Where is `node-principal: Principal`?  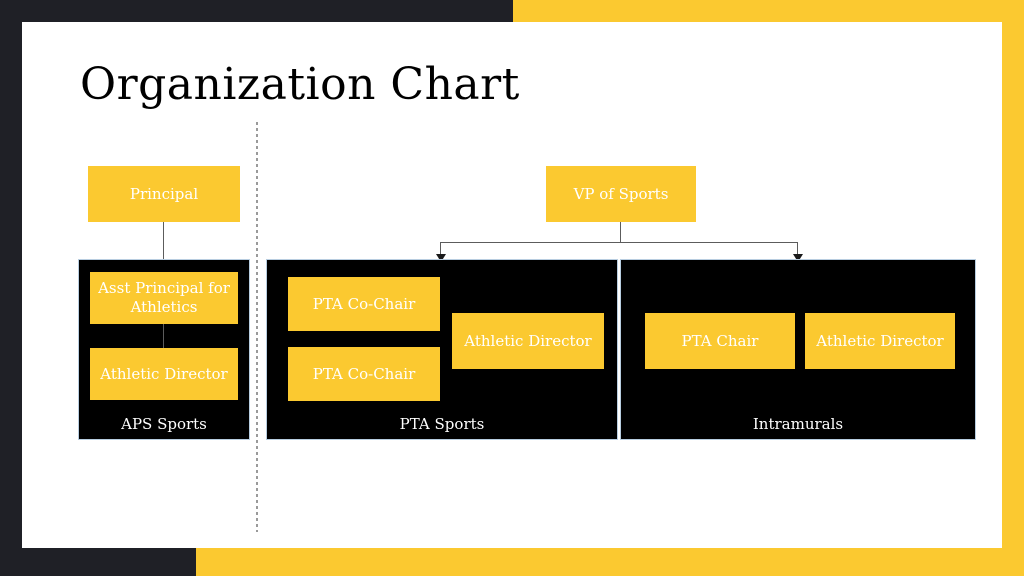
node-principal: Principal is located at coordinates (164, 194).